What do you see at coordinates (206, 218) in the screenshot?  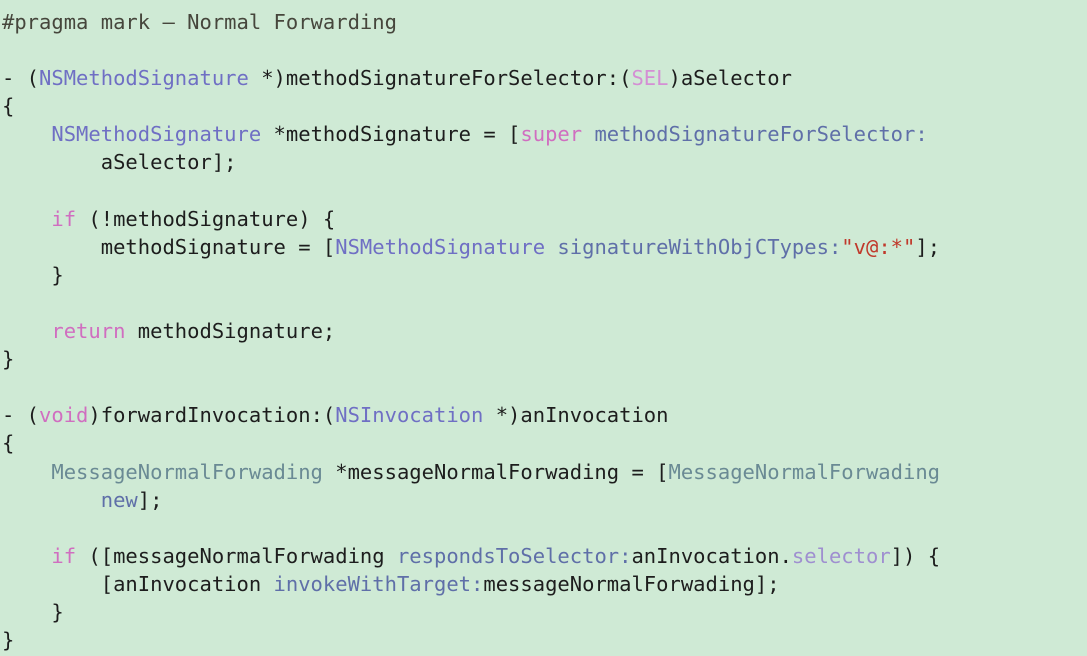 I see `code-token-plain: (!methodSignature) {` at bounding box center [206, 218].